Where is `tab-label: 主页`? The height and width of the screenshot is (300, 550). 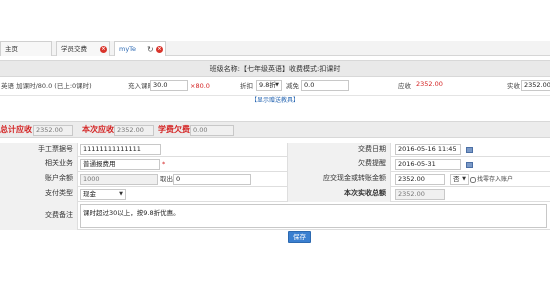
tab-label: 主页 is located at coordinates (11, 49).